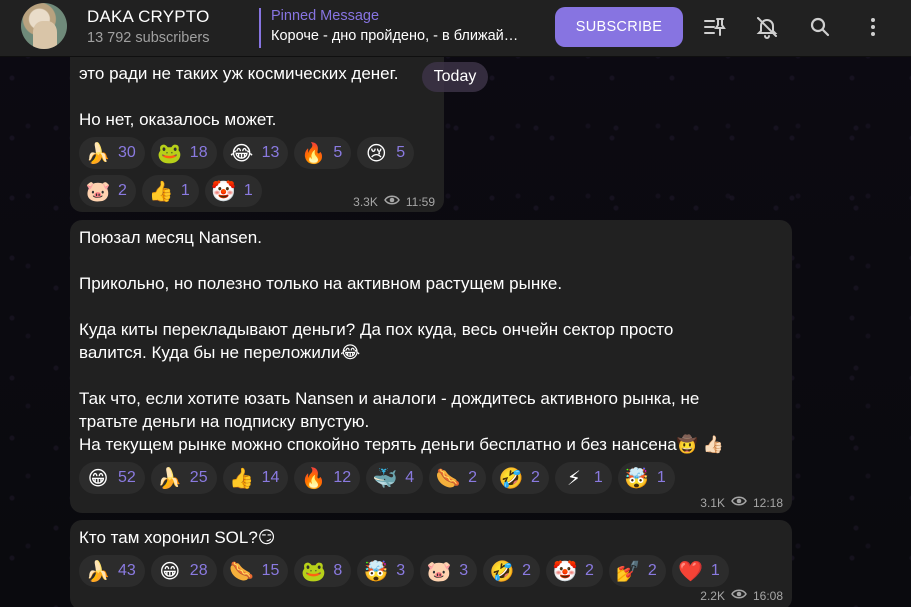  I want to click on reaction-chip: 😢 5, so click(386, 153).